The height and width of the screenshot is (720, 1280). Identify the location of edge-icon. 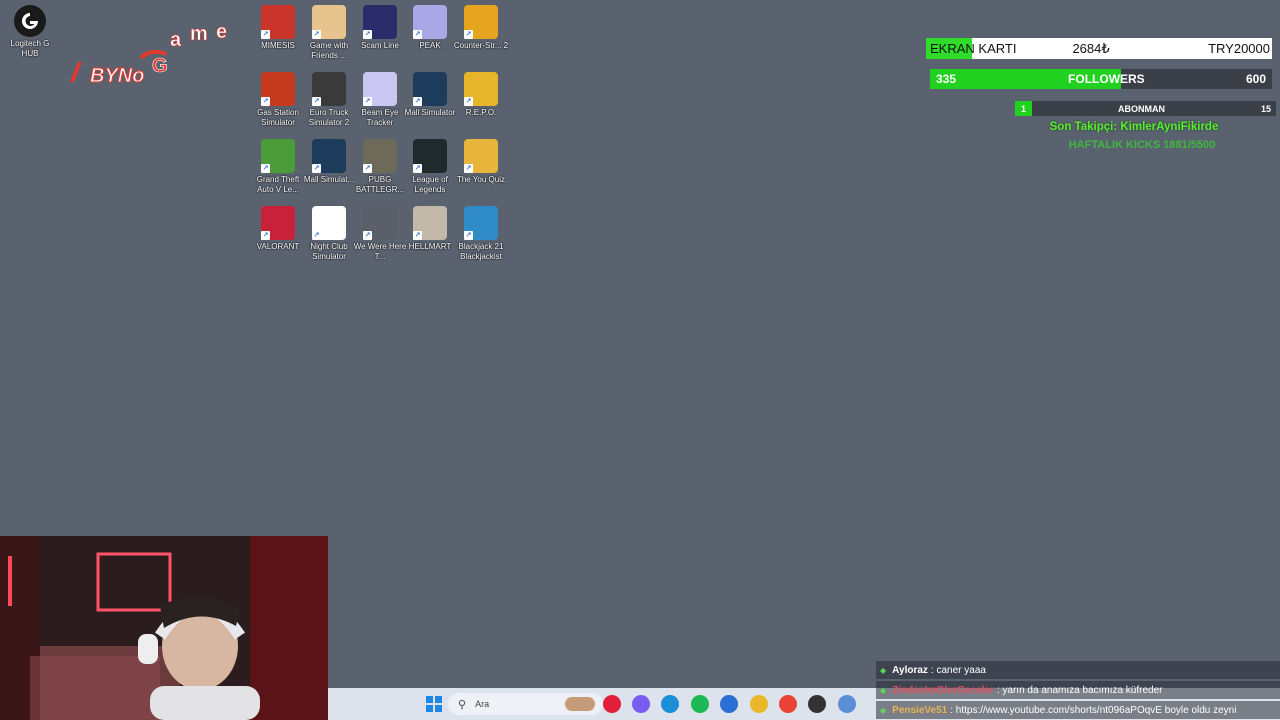
(670, 704).